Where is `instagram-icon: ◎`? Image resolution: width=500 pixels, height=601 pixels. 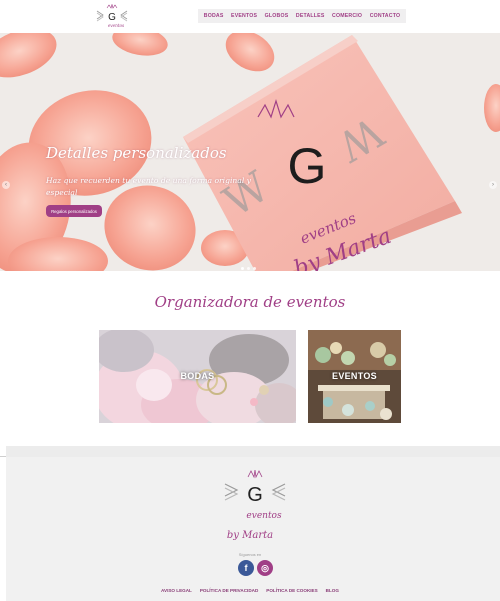
instagram-icon: ◎ is located at coordinates (265, 568).